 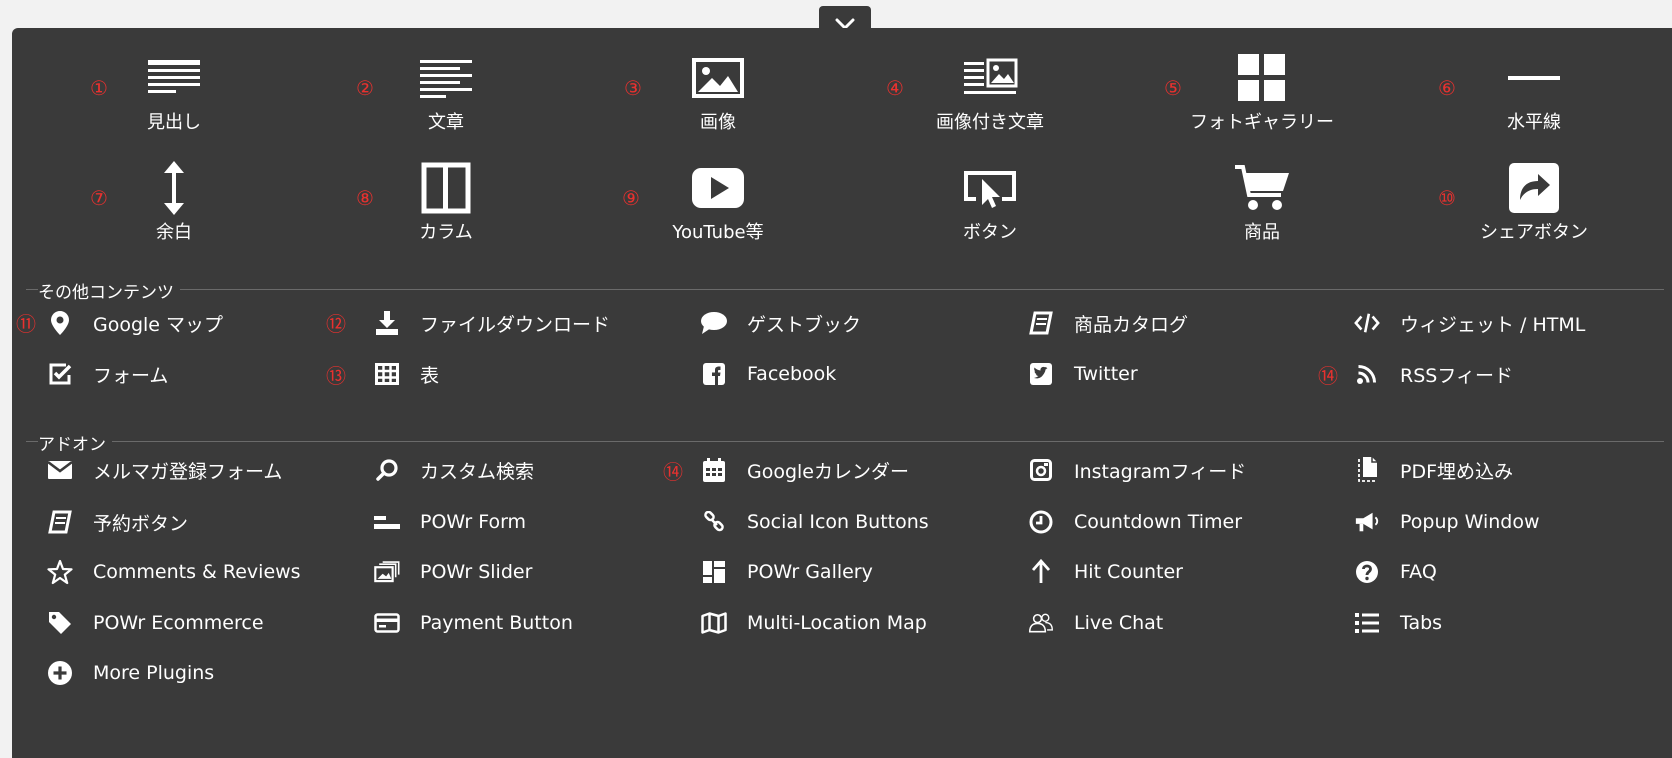 I want to click on item-label: POWr Ecommerce, so click(x=178, y=623).